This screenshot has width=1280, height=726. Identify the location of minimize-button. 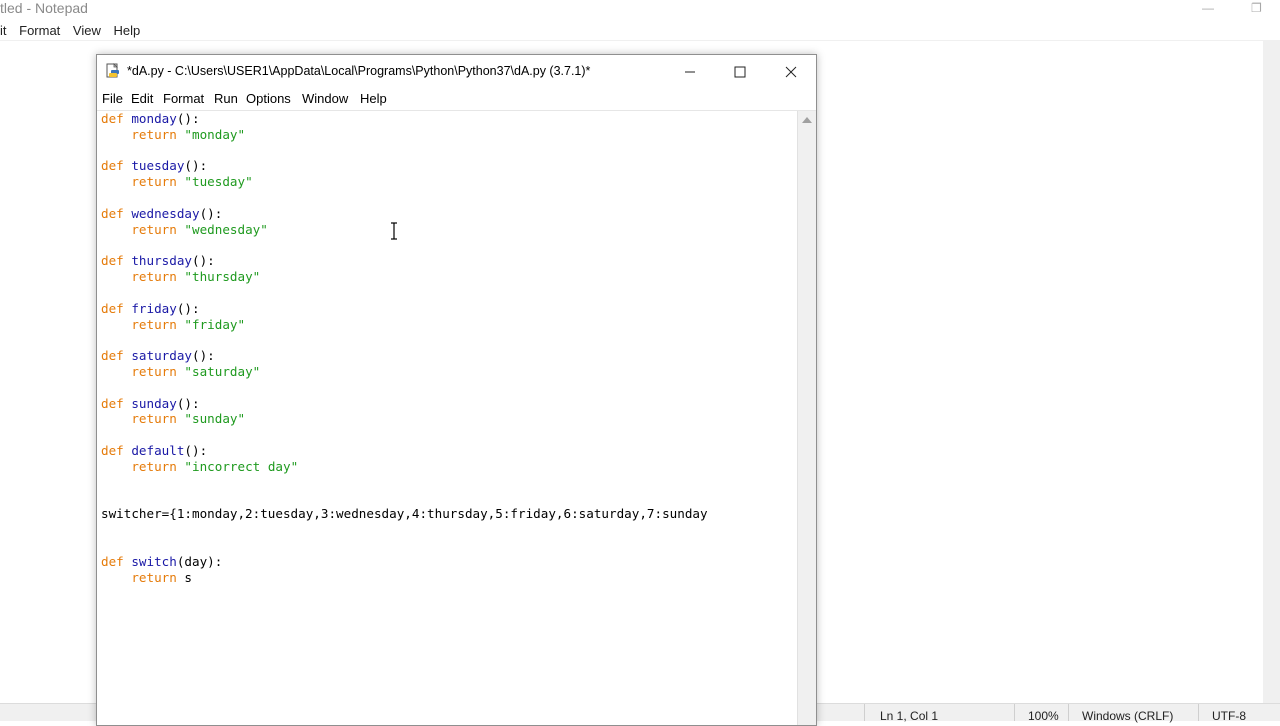
(690, 71).